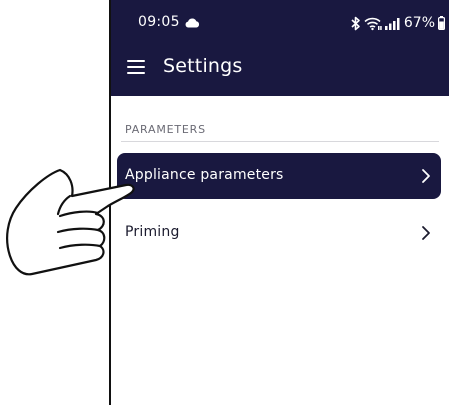 This screenshot has height=405, width=449. I want to click on bluetooth-icon, so click(356, 23).